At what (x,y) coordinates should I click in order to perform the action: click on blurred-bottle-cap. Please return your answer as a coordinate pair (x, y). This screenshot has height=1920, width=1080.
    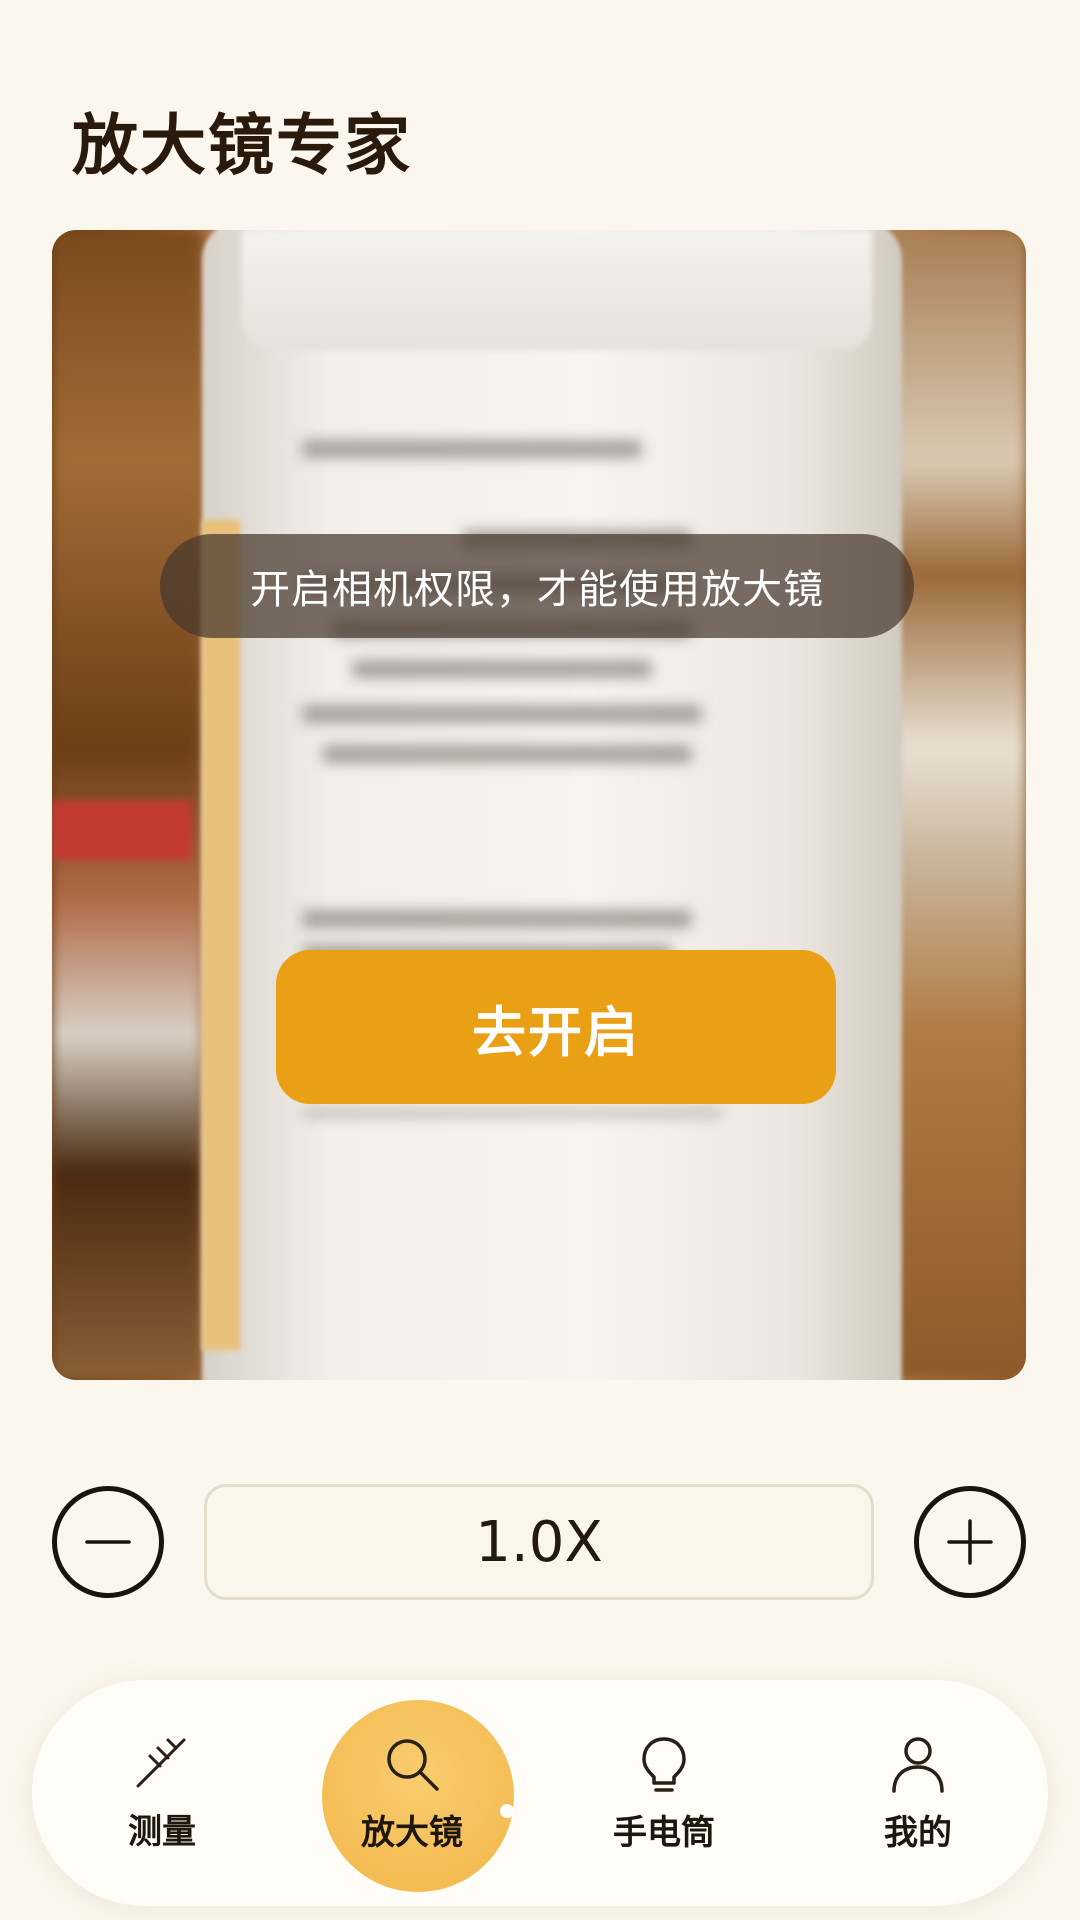
    Looking at the image, I should click on (557, 290).